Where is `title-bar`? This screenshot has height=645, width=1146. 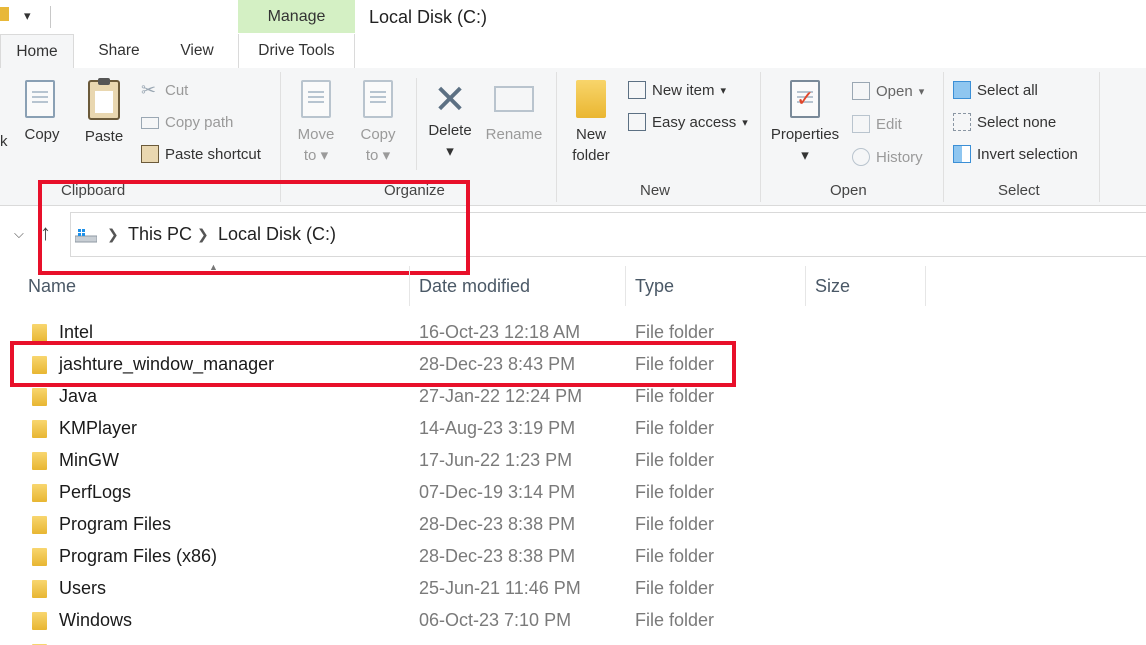 title-bar is located at coordinates (573, 17).